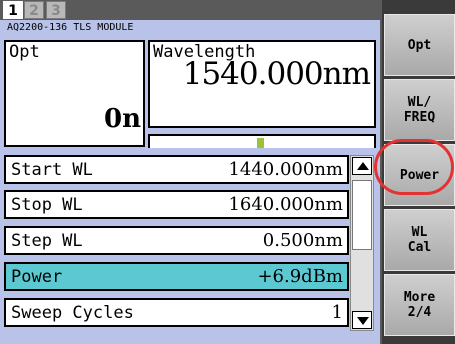 This screenshot has height=344, width=455. I want to click on param-value: 1640.000nm, so click(285, 204).